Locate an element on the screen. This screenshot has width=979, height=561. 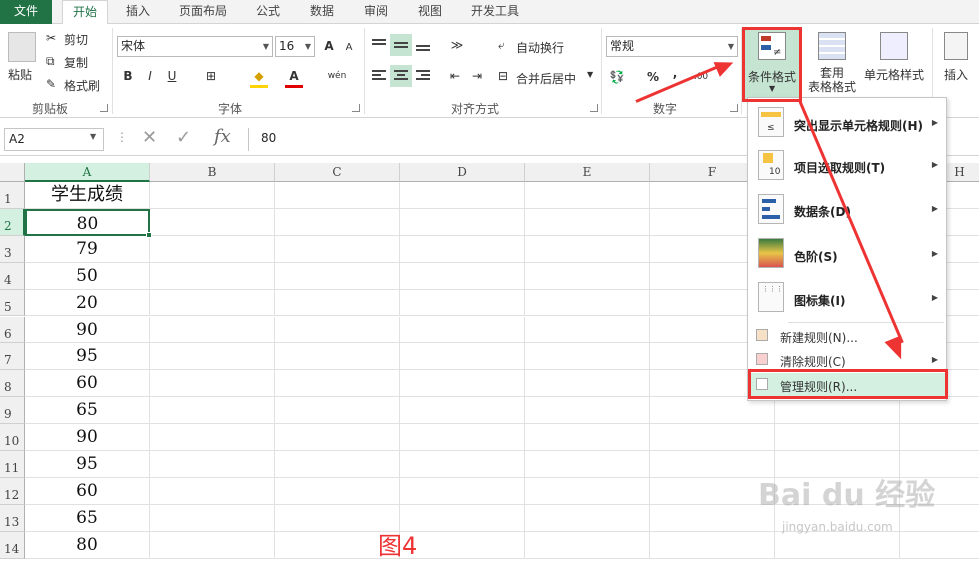
align-left-icon is located at coordinates (379, 76).